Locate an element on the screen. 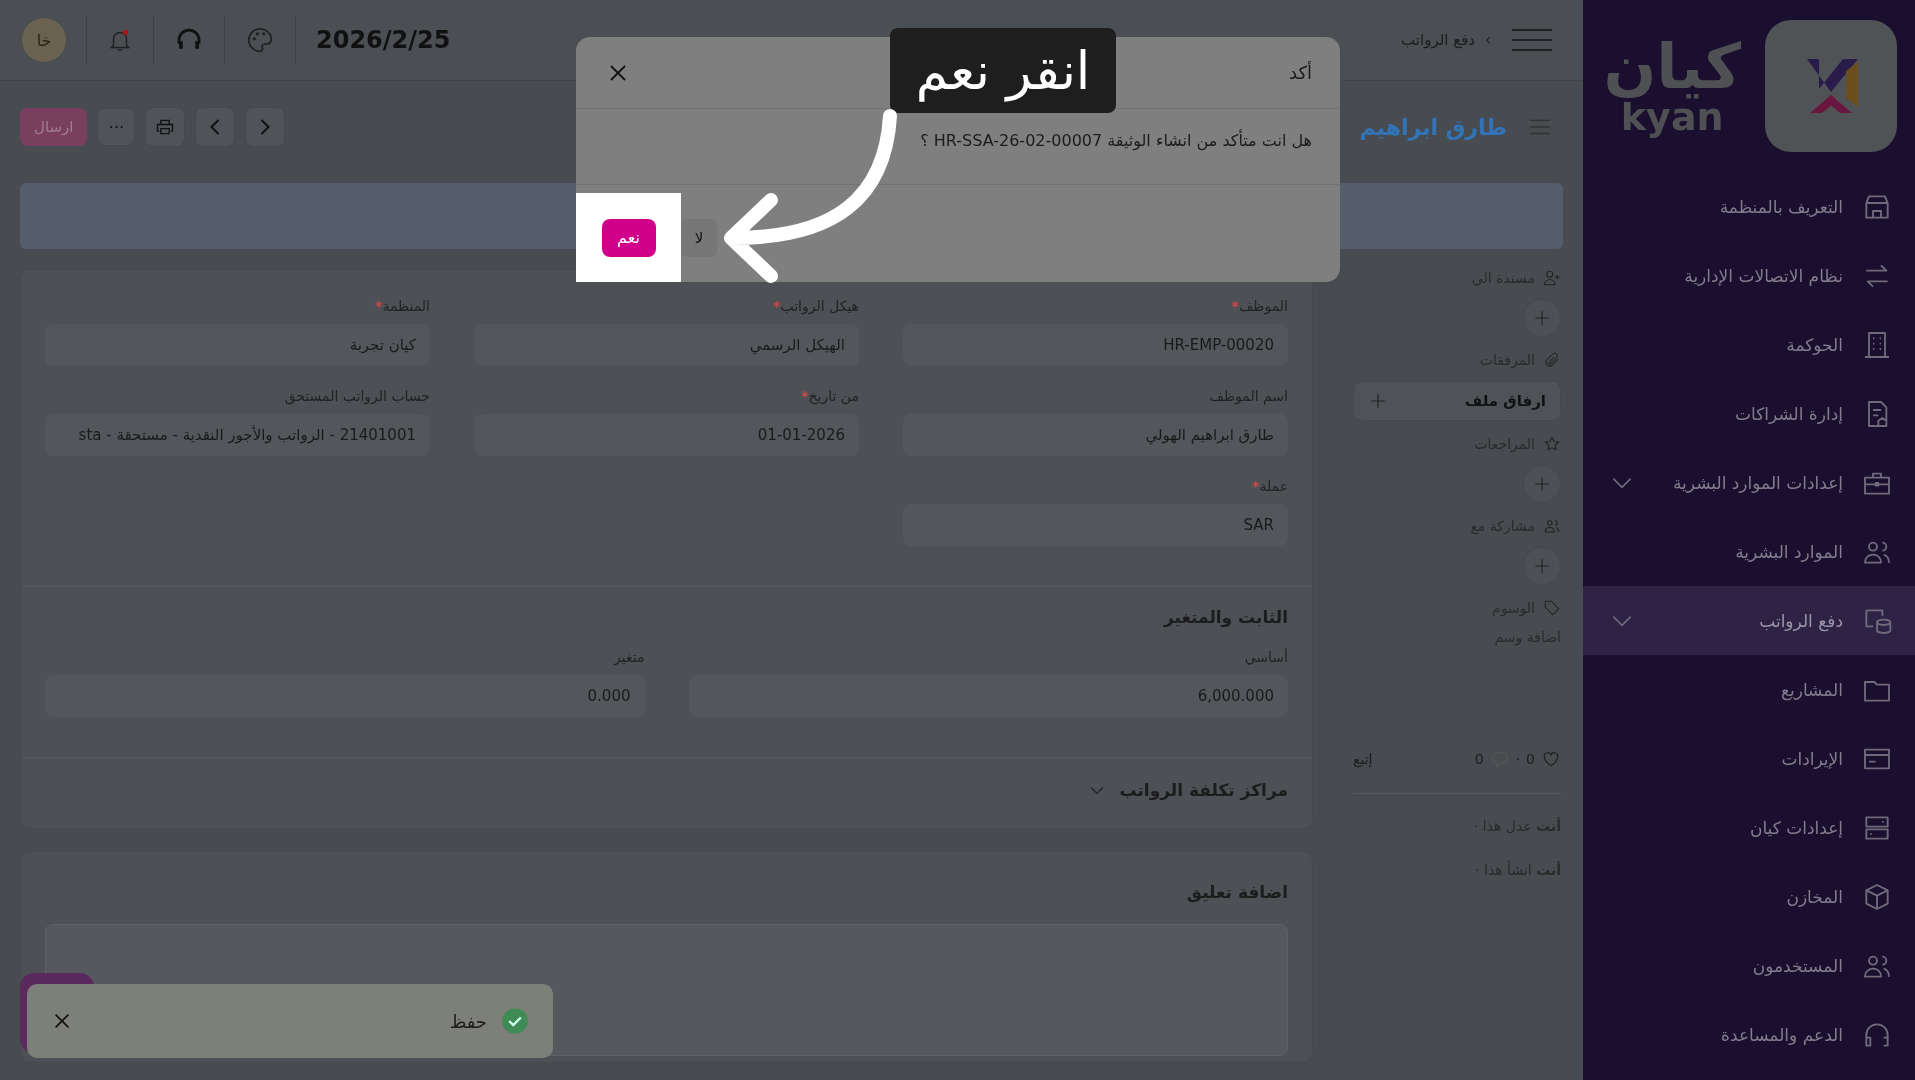 Image resolution: width=1915 pixels, height=1080 pixels. sidebar-item: إدارة الشراكات is located at coordinates (1749, 413).